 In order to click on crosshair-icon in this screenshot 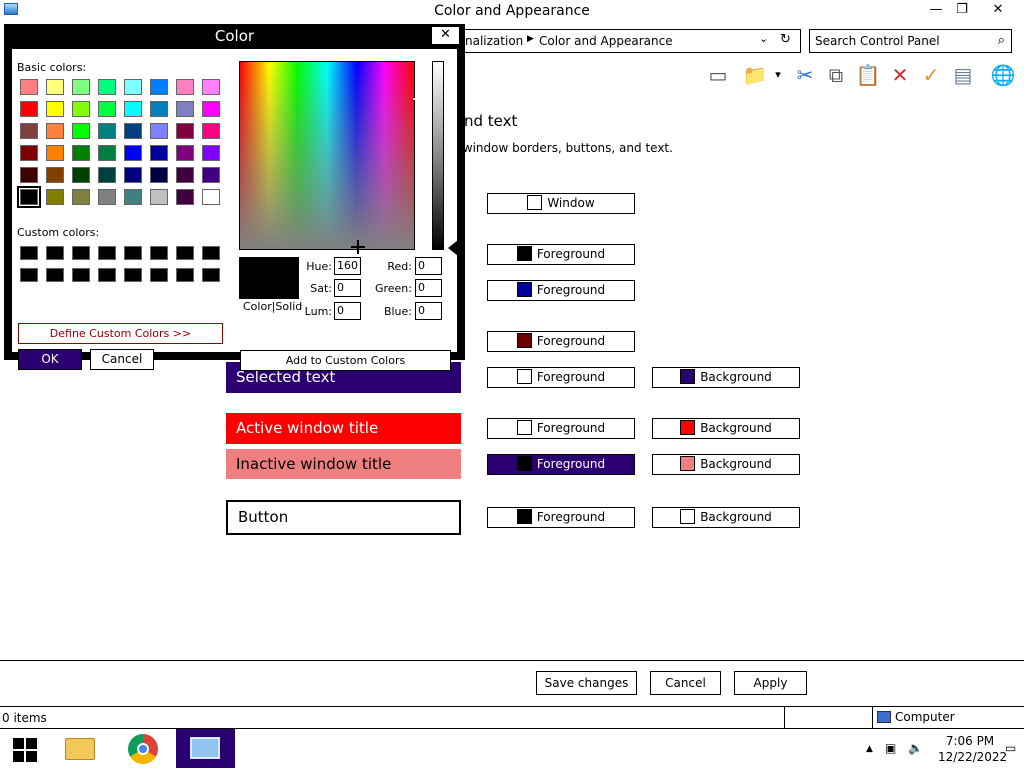, I will do `click(358, 247)`.